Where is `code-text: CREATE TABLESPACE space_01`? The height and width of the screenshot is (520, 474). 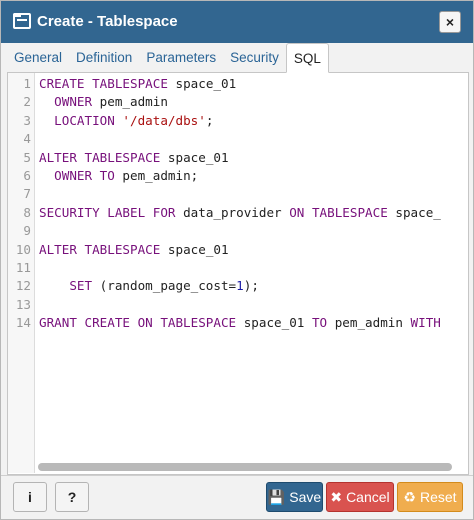 code-text: CREATE TABLESPACE space_01 is located at coordinates (137, 84).